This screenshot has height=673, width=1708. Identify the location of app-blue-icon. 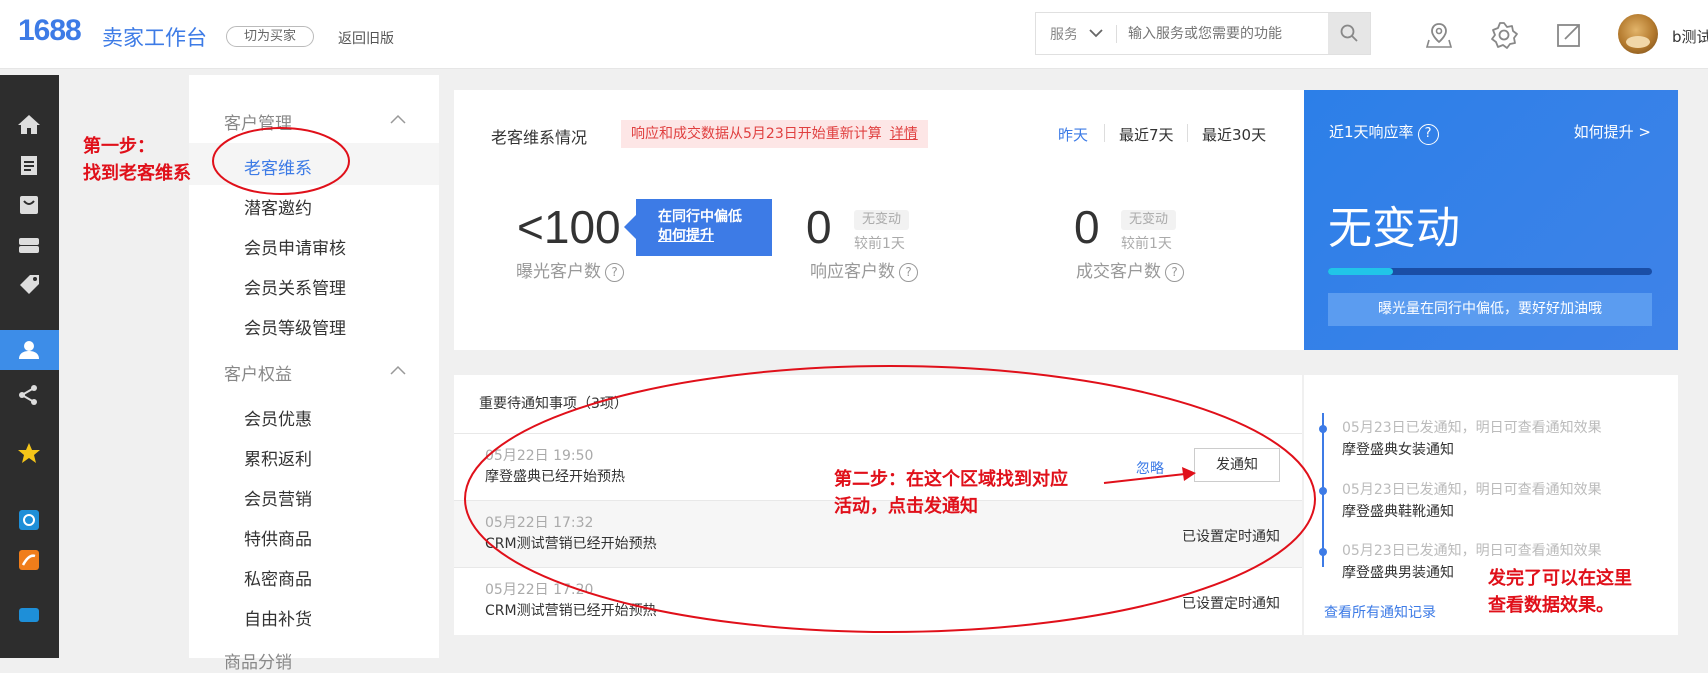
(29, 520).